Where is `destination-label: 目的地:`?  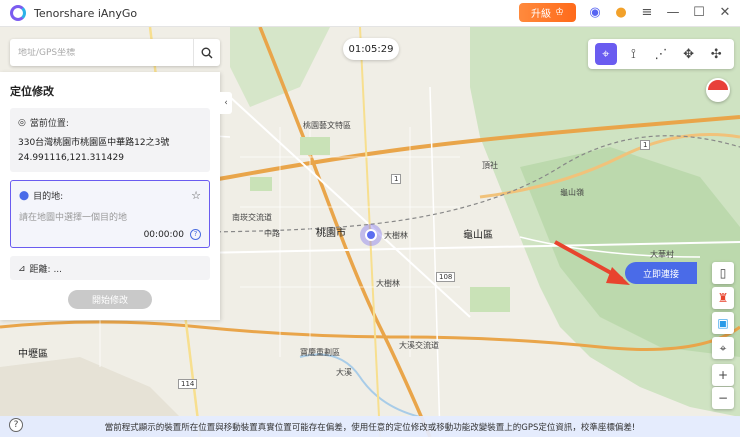
destination-label: 目的地: is located at coordinates (48, 197).